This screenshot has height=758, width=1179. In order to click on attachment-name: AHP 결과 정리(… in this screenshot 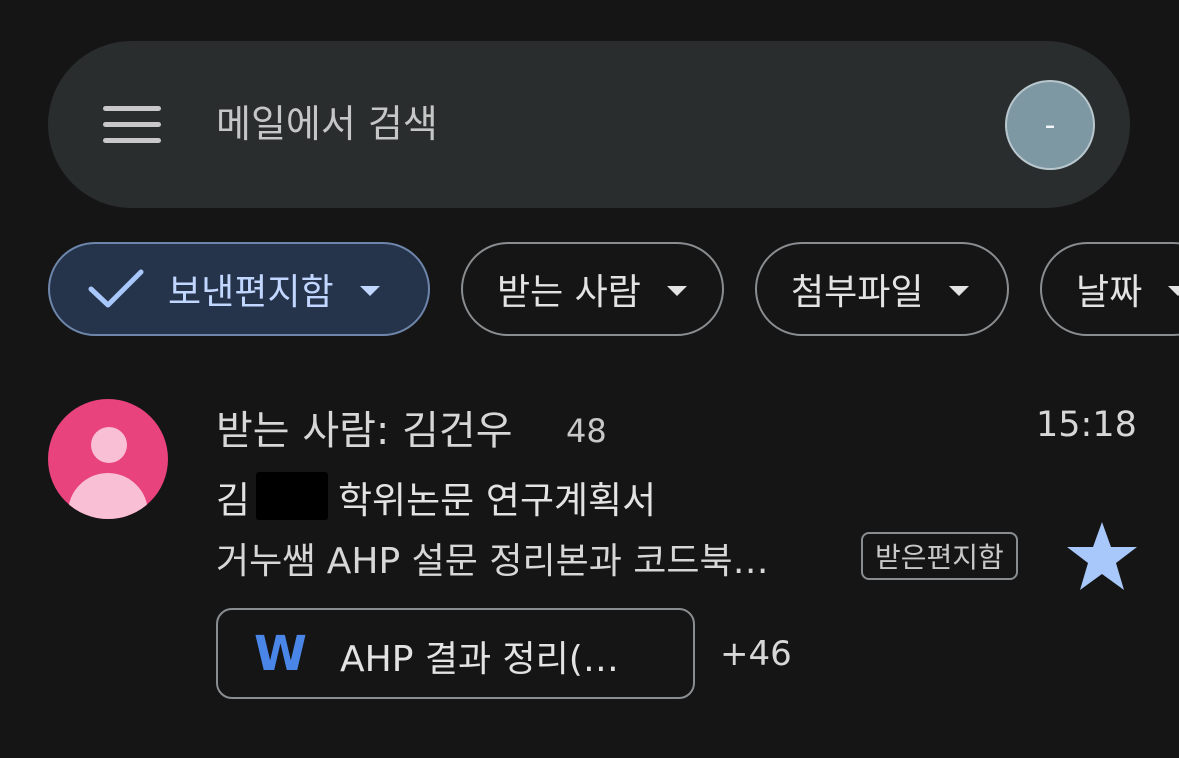, I will do `click(479, 659)`.